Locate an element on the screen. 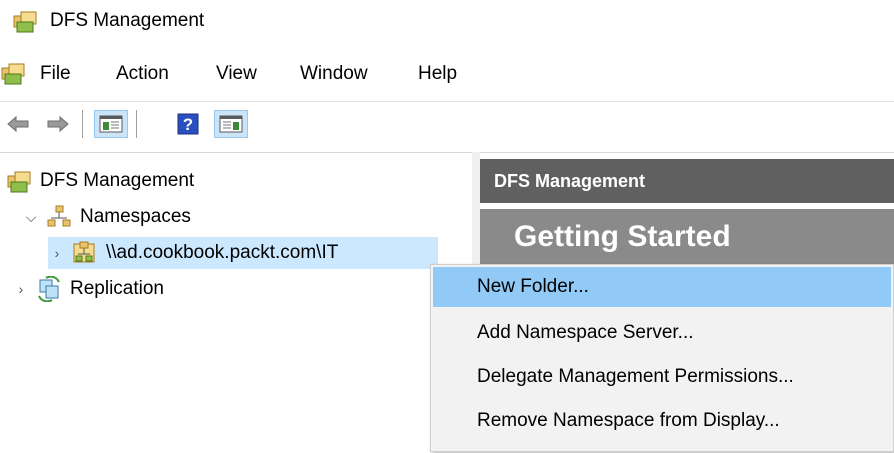  chevron-down-icon: ⌵ is located at coordinates (31, 217).